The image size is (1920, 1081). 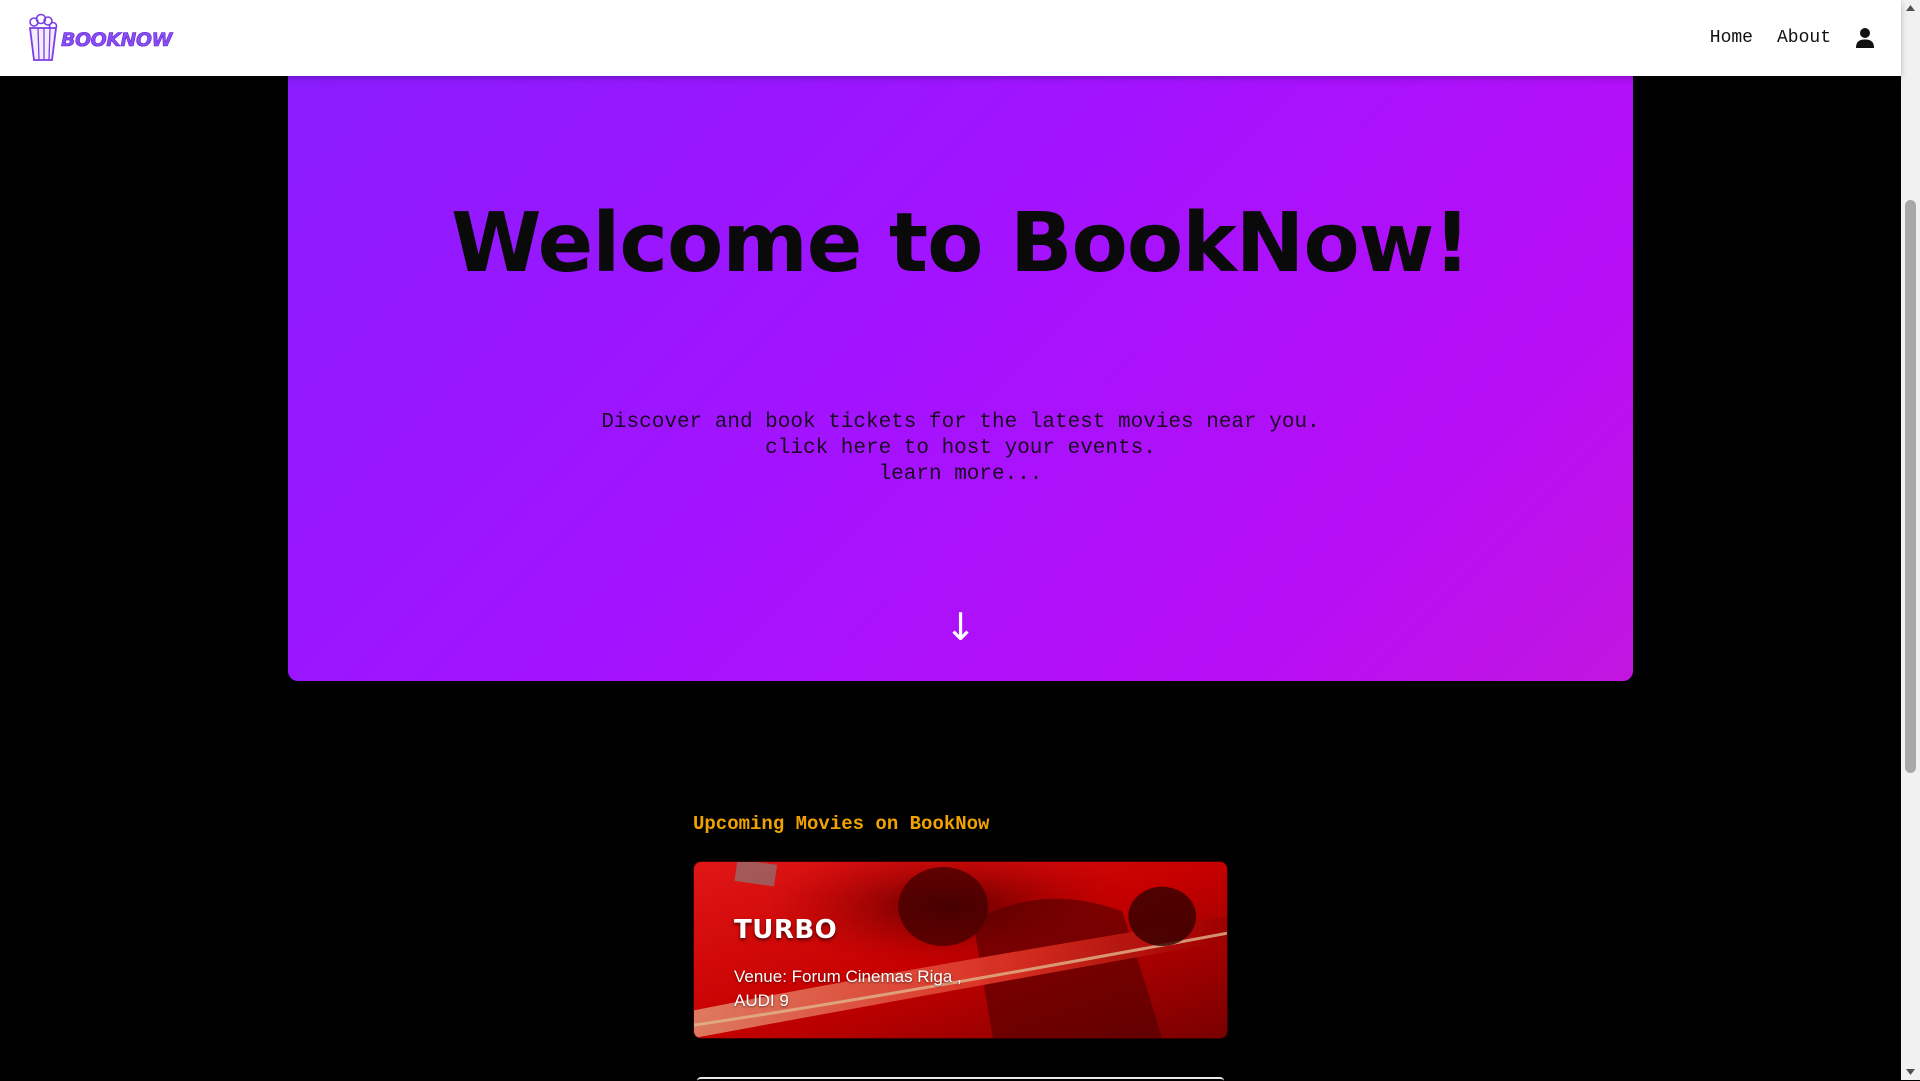 I want to click on movie-title: TURBO, so click(x=786, y=930).